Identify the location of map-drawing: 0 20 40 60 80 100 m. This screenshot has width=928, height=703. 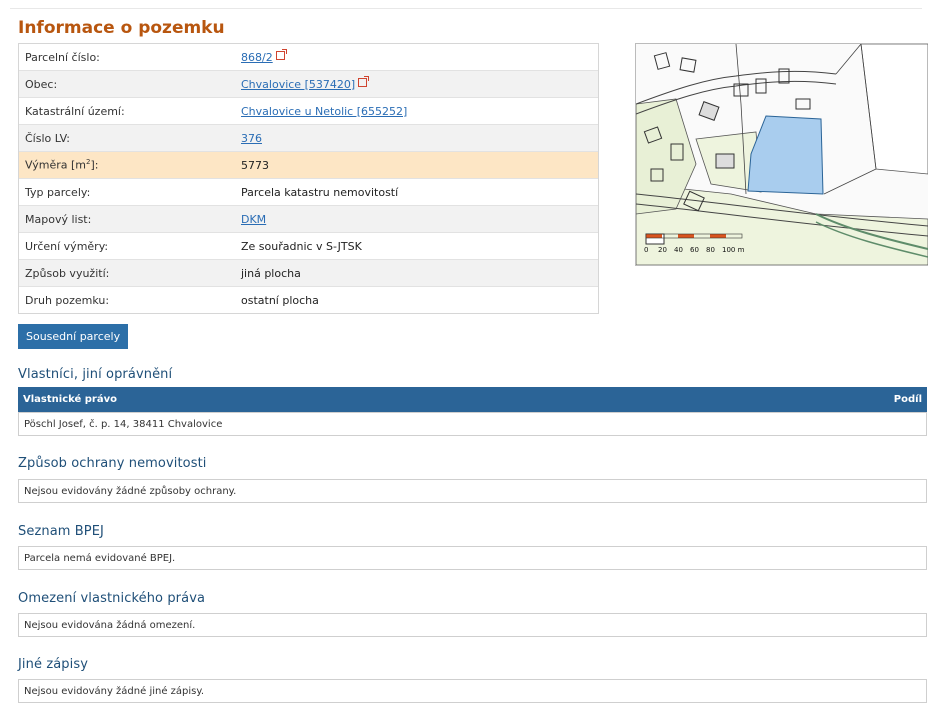
(782, 154).